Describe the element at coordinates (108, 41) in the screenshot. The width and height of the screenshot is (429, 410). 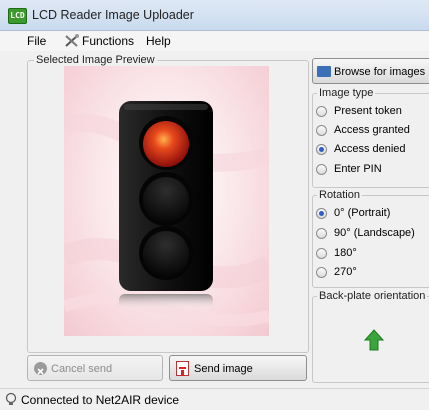
I see `menu-functions: Functions` at that location.